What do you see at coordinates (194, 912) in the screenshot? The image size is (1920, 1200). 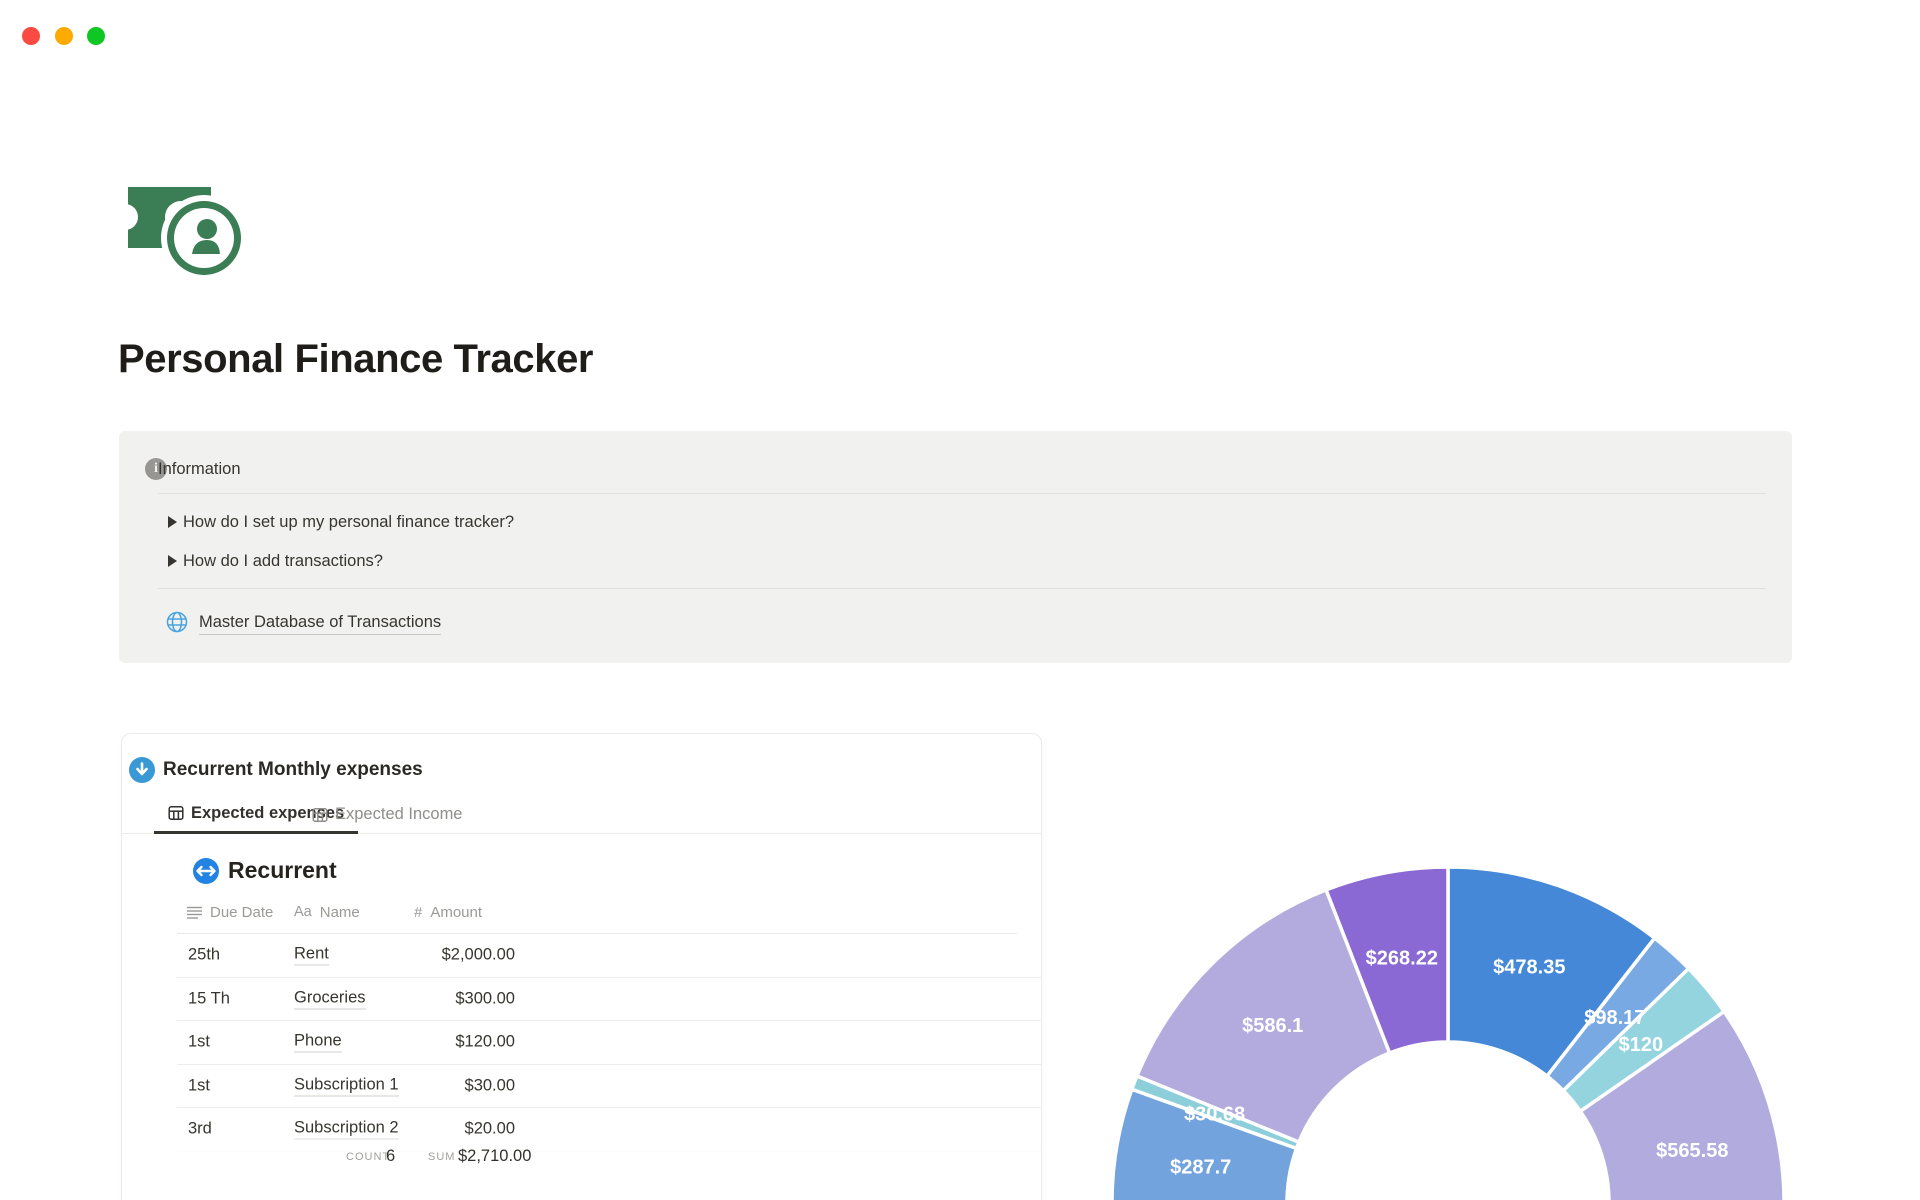 I see `lines-icon` at bounding box center [194, 912].